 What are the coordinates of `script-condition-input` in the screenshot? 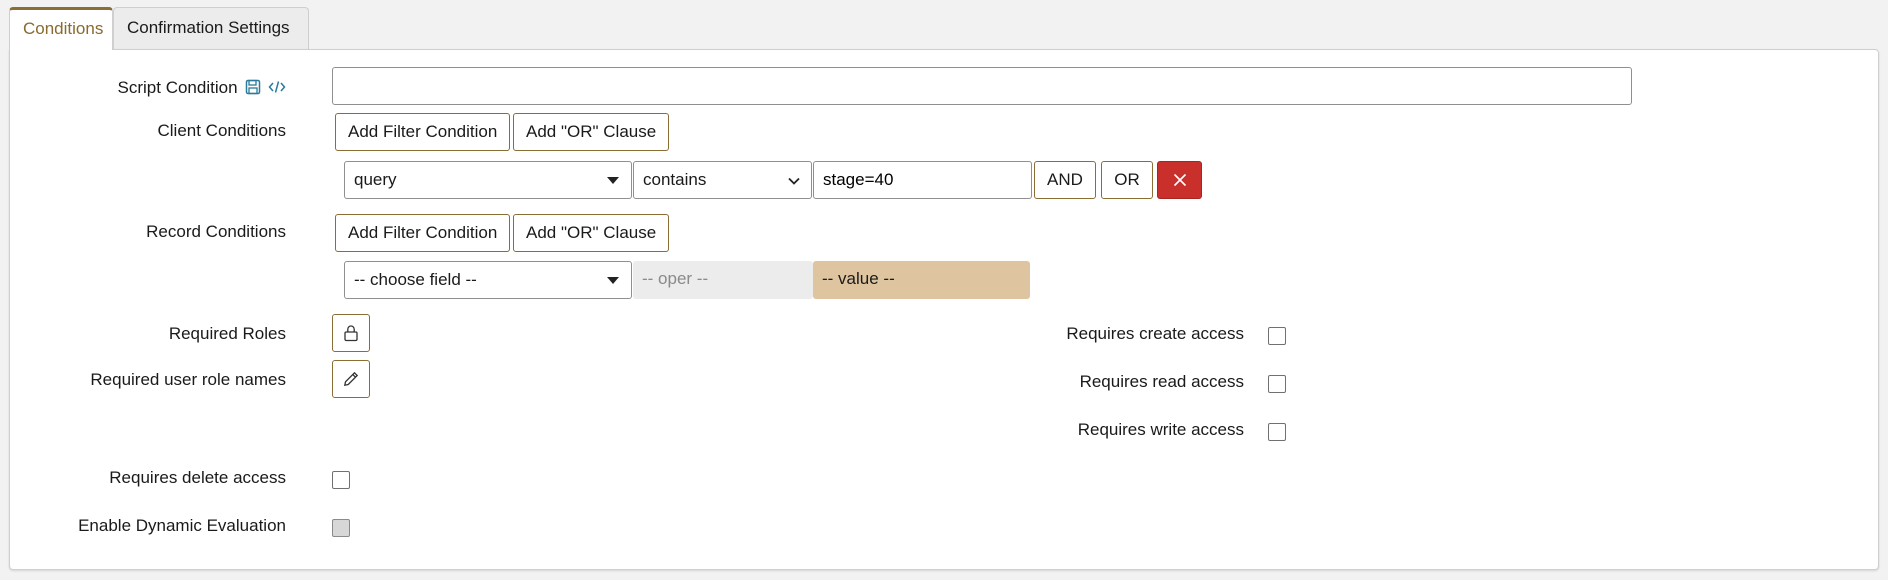 It's located at (982, 86).